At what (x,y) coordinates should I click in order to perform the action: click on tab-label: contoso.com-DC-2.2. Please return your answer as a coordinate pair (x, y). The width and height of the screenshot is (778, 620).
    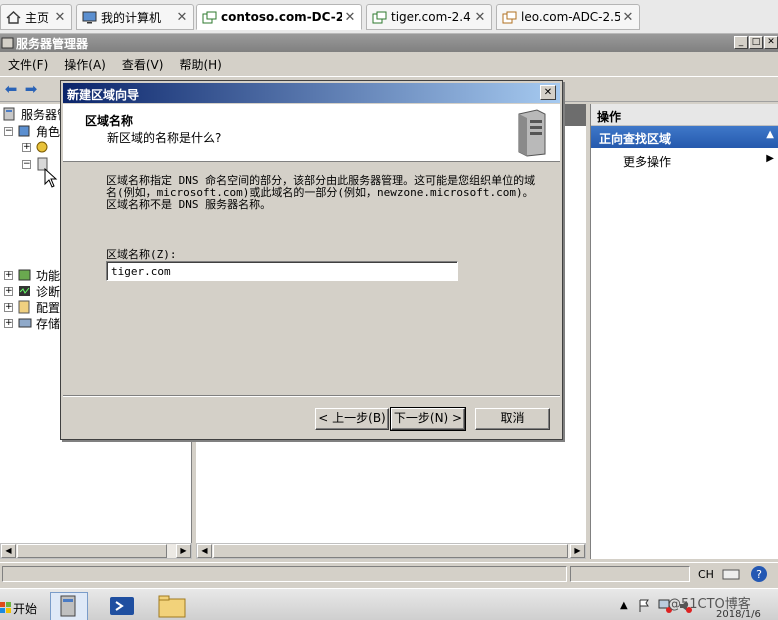
    Looking at the image, I should click on (281, 17).